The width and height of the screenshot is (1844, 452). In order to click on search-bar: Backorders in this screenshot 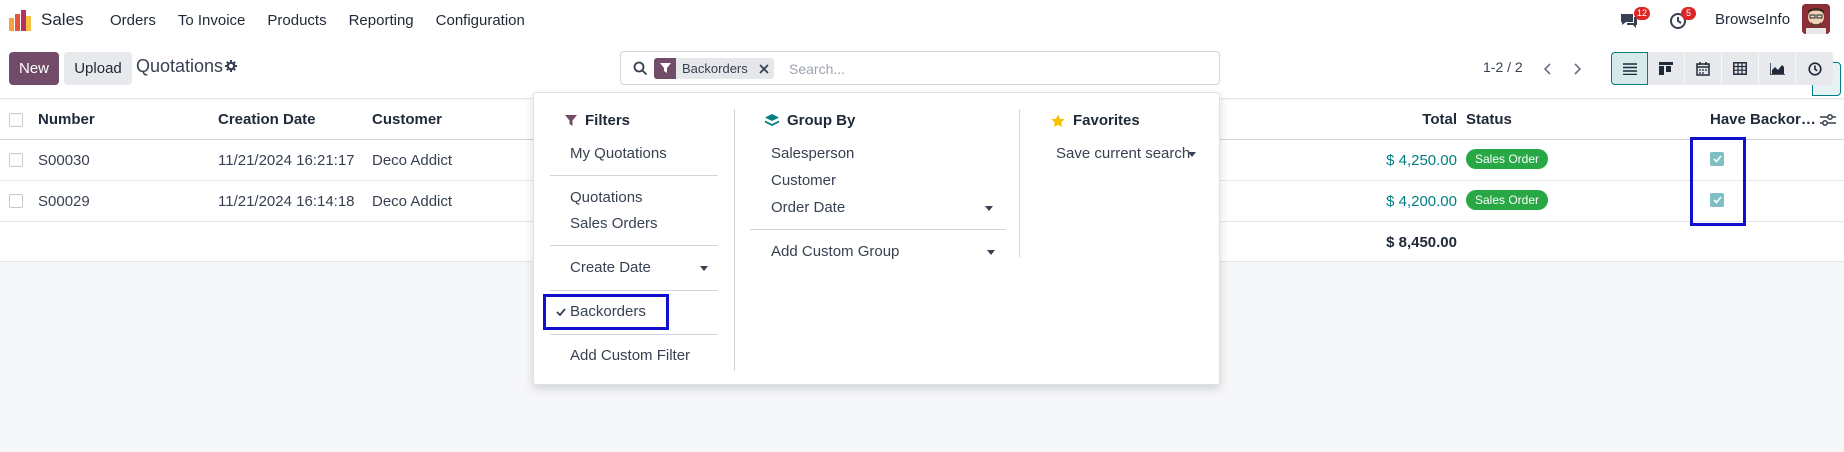, I will do `click(1230, 73)`.